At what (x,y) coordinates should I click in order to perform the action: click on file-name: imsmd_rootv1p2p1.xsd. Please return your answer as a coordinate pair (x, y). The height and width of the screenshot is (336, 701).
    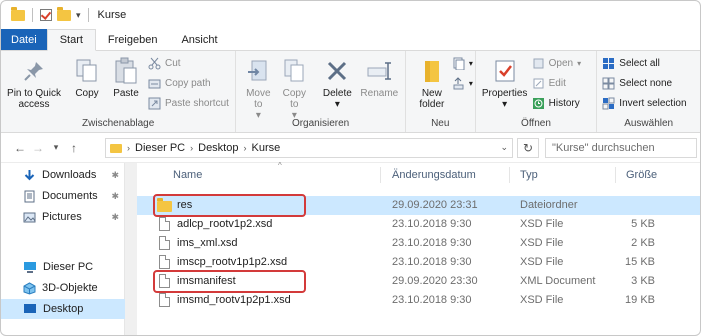
    Looking at the image, I should click on (234, 300).